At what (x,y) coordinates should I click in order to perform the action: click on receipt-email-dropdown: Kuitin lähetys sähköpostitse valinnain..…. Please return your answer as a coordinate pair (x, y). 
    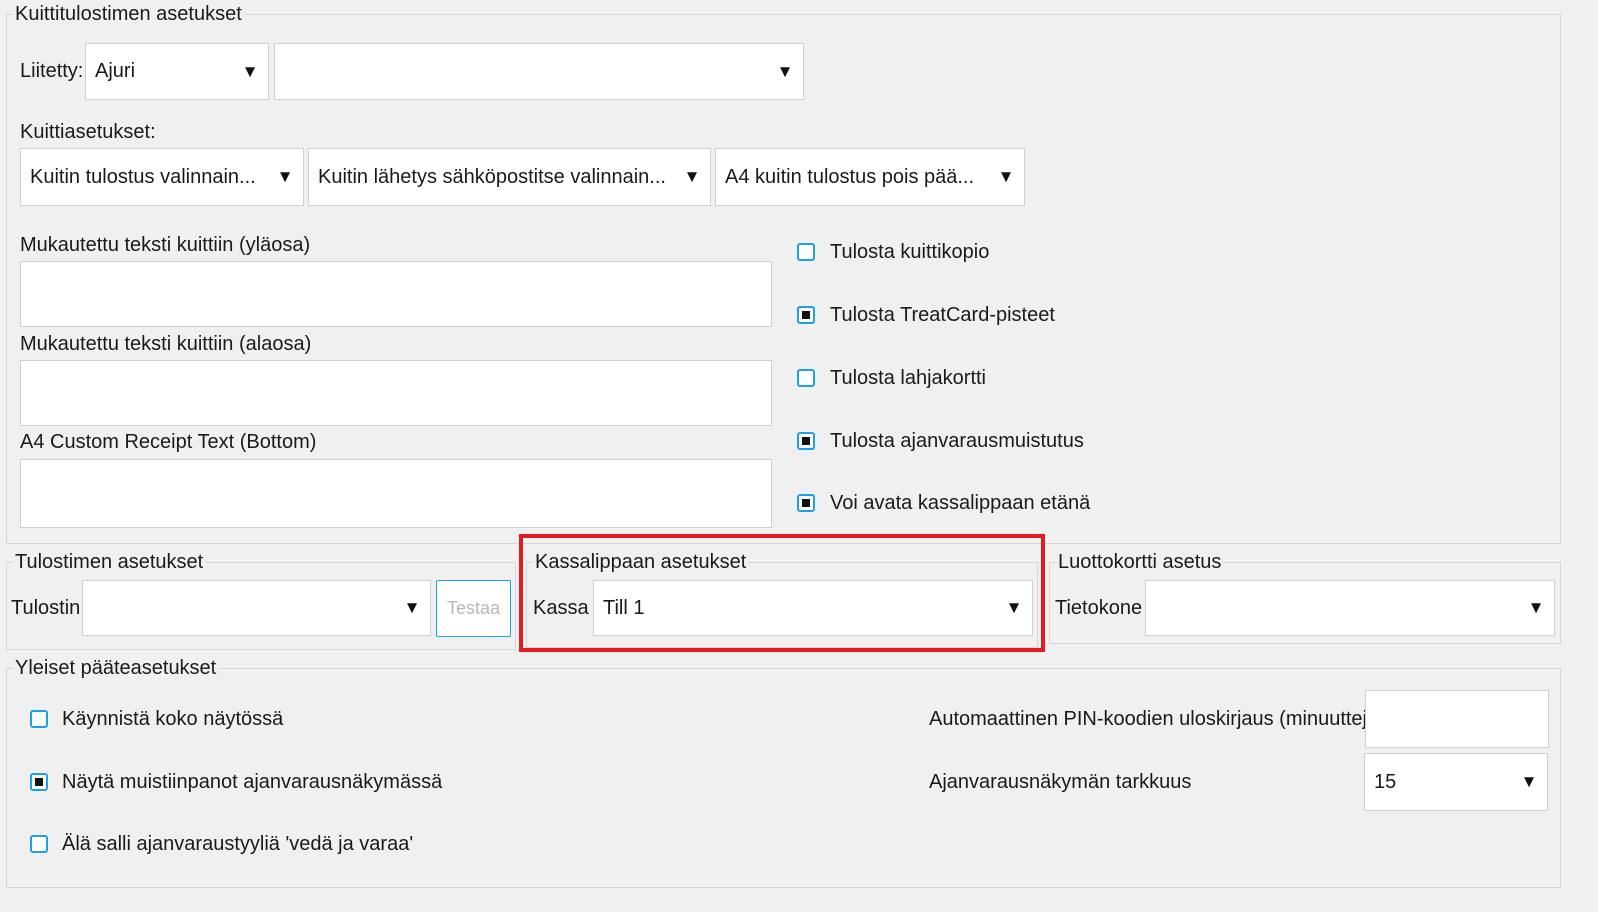
    Looking at the image, I should click on (509, 177).